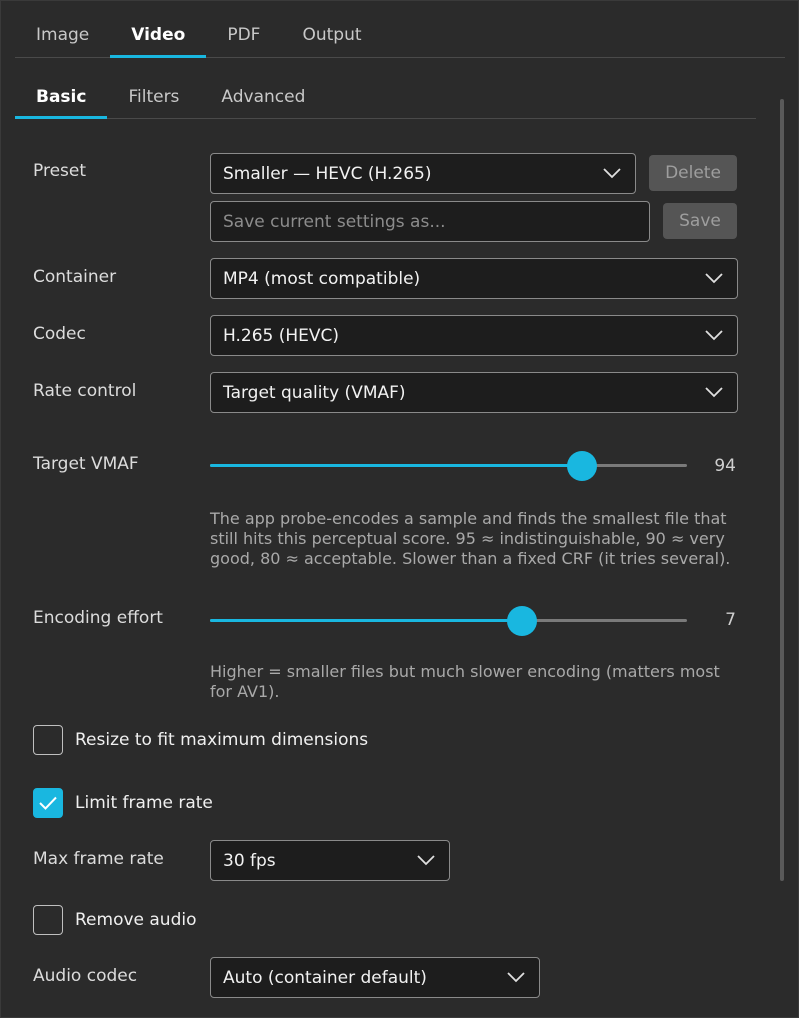 Image resolution: width=799 pixels, height=1018 pixels. I want to click on codec-select: H.265 (HEVC), so click(474, 335).